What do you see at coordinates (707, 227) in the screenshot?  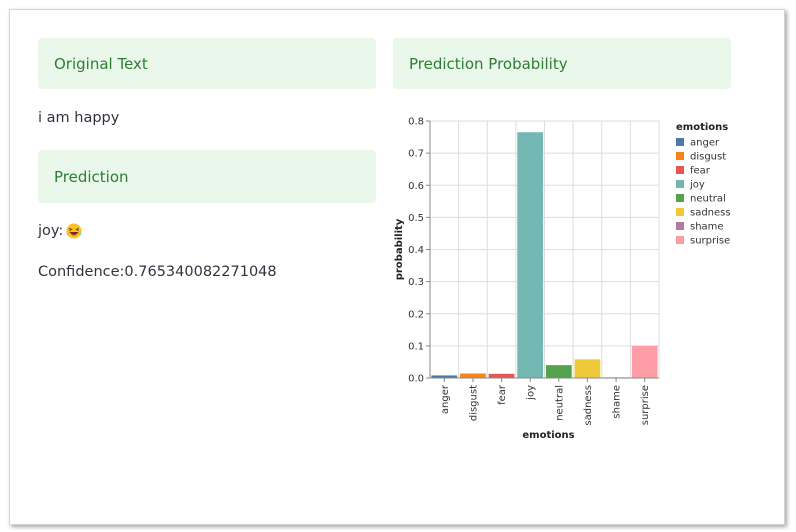 I see `legend-label-shame: shame` at bounding box center [707, 227].